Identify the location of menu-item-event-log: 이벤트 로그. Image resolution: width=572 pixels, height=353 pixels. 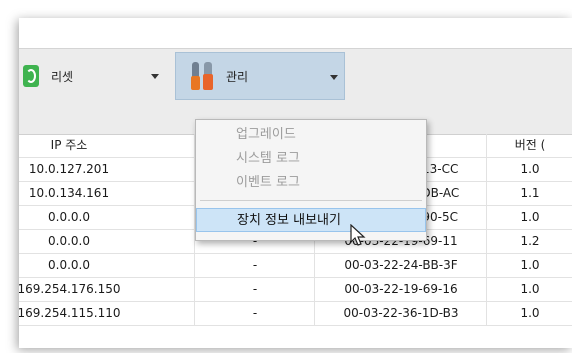
(268, 182).